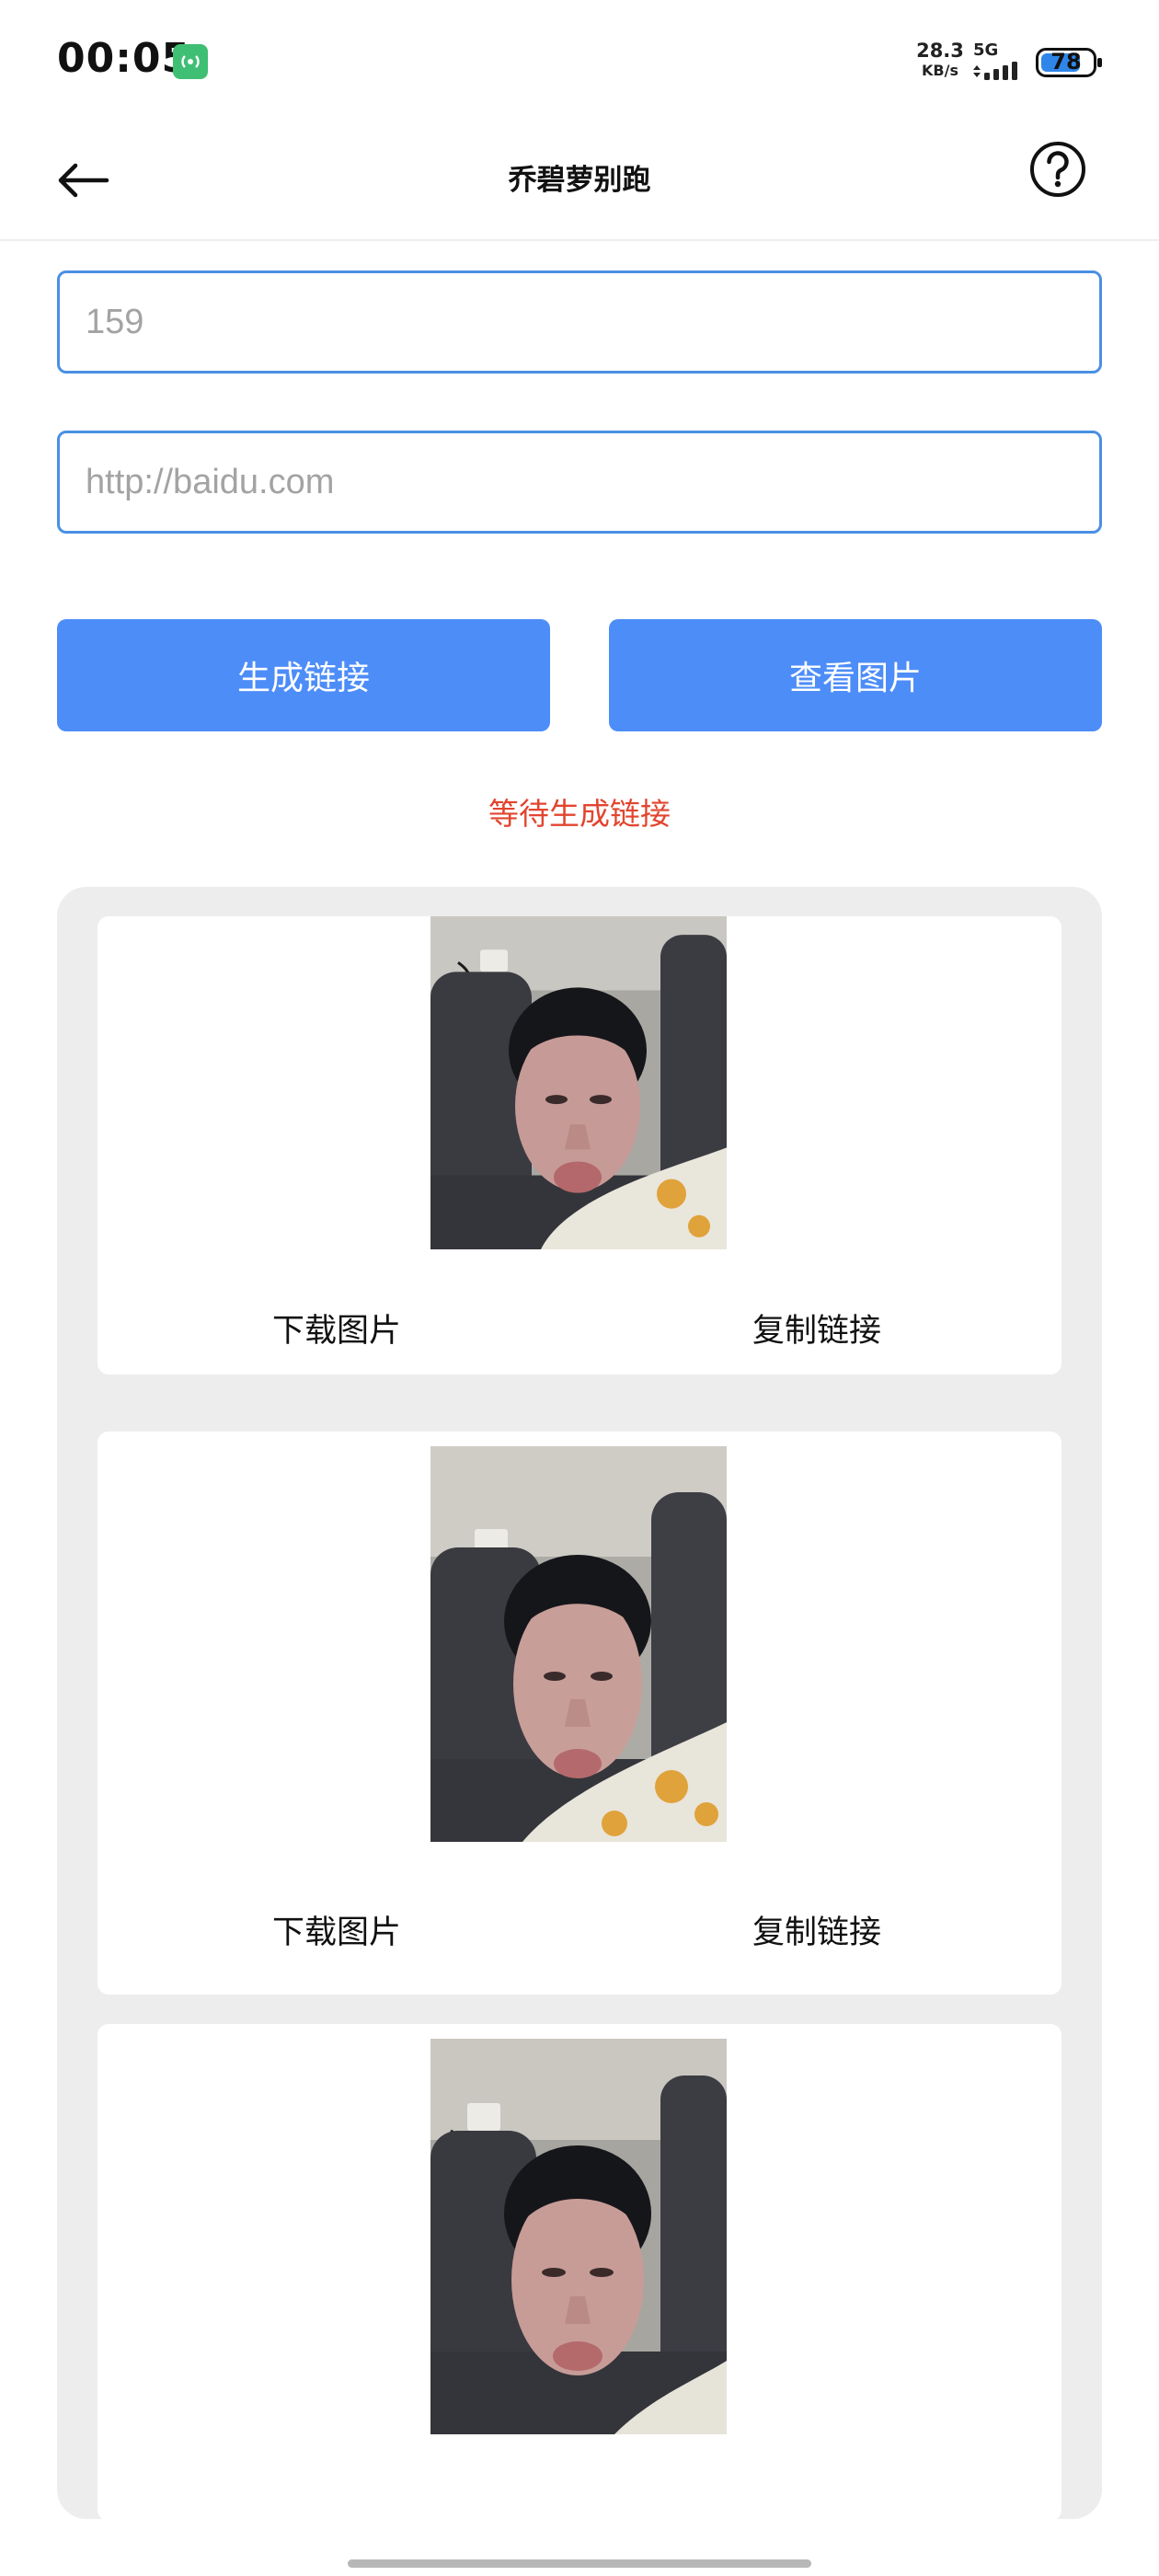 This screenshot has height=2576, width=1159. Describe the element at coordinates (190, 61) in the screenshot. I see `hotspot-icon` at that location.